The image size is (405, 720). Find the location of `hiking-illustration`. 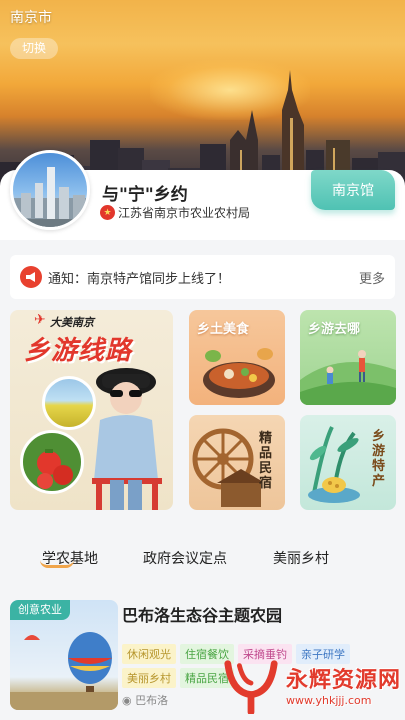

hiking-illustration is located at coordinates (348, 377).